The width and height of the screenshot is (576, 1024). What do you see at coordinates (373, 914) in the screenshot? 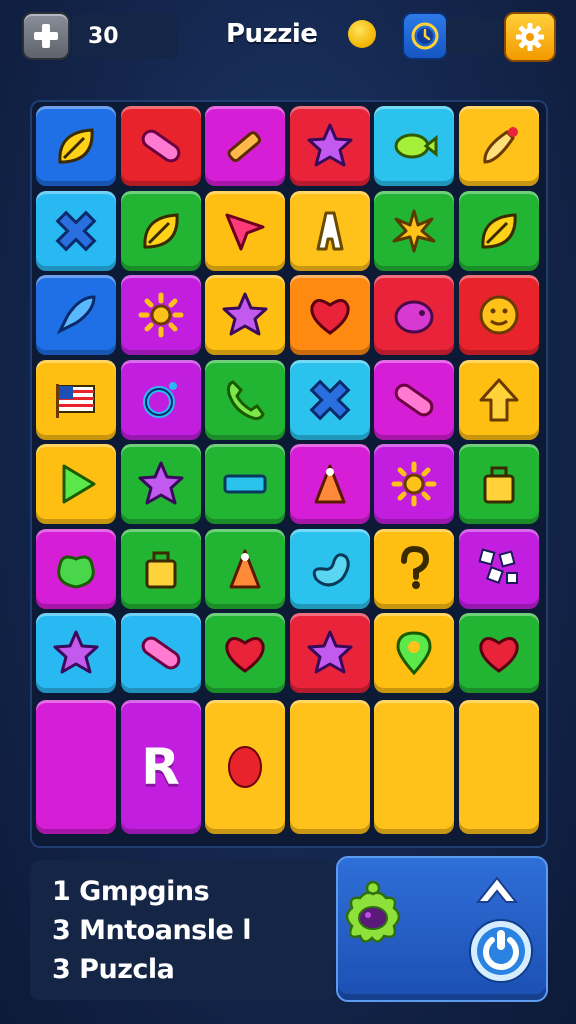
I see `monster-icon` at bounding box center [373, 914].